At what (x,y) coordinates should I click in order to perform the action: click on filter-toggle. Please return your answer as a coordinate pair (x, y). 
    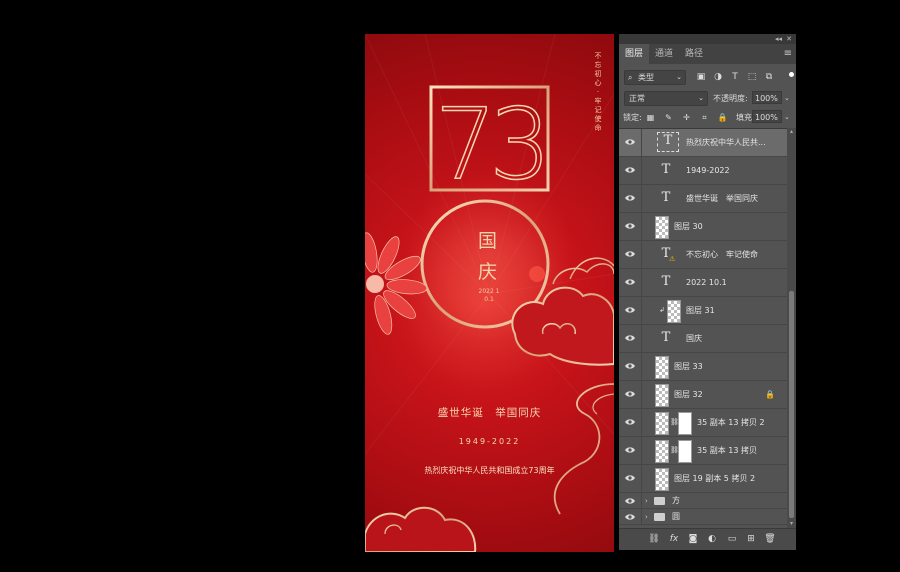
    Looking at the image, I should click on (791, 74).